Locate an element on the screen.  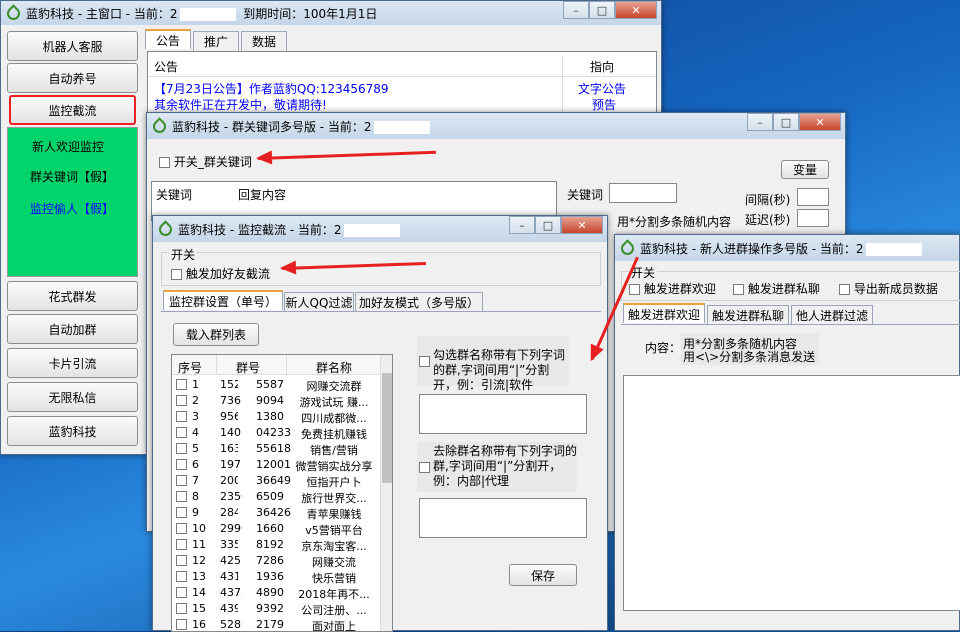
check-welcome-checkbox is located at coordinates (634, 289).